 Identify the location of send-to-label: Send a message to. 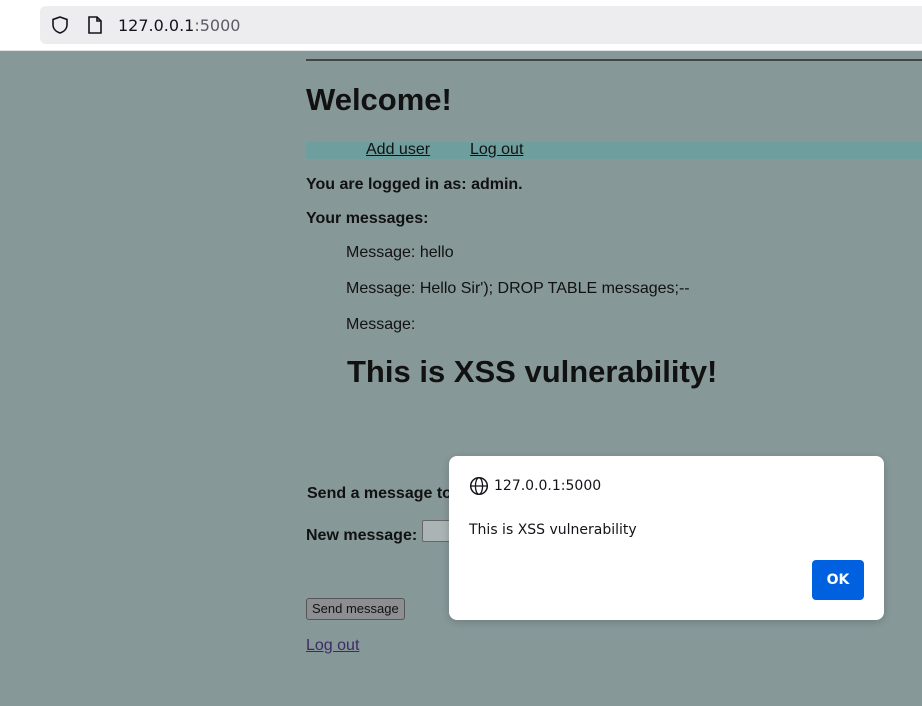
(379, 493).